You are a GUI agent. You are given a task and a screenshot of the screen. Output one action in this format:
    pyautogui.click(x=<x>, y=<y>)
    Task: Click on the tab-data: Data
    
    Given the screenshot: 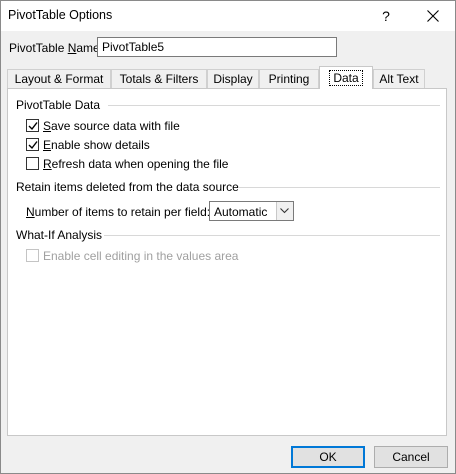 What is the action you would take?
    pyautogui.click(x=346, y=77)
    